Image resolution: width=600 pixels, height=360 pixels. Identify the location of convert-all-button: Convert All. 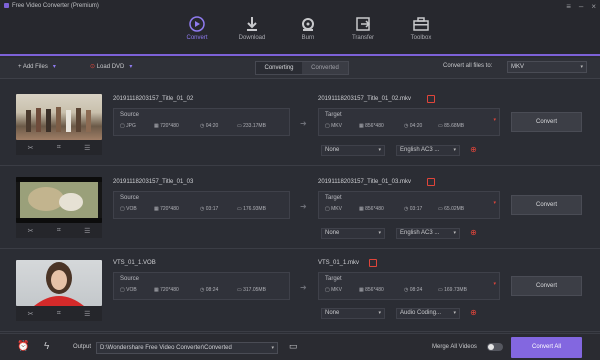
(546, 347).